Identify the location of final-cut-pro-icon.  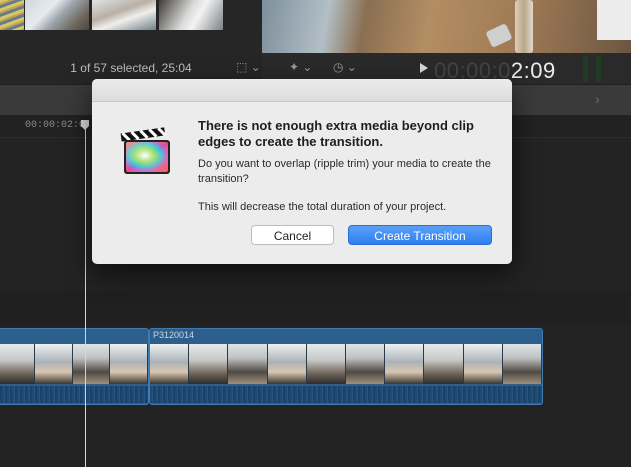
(145, 150).